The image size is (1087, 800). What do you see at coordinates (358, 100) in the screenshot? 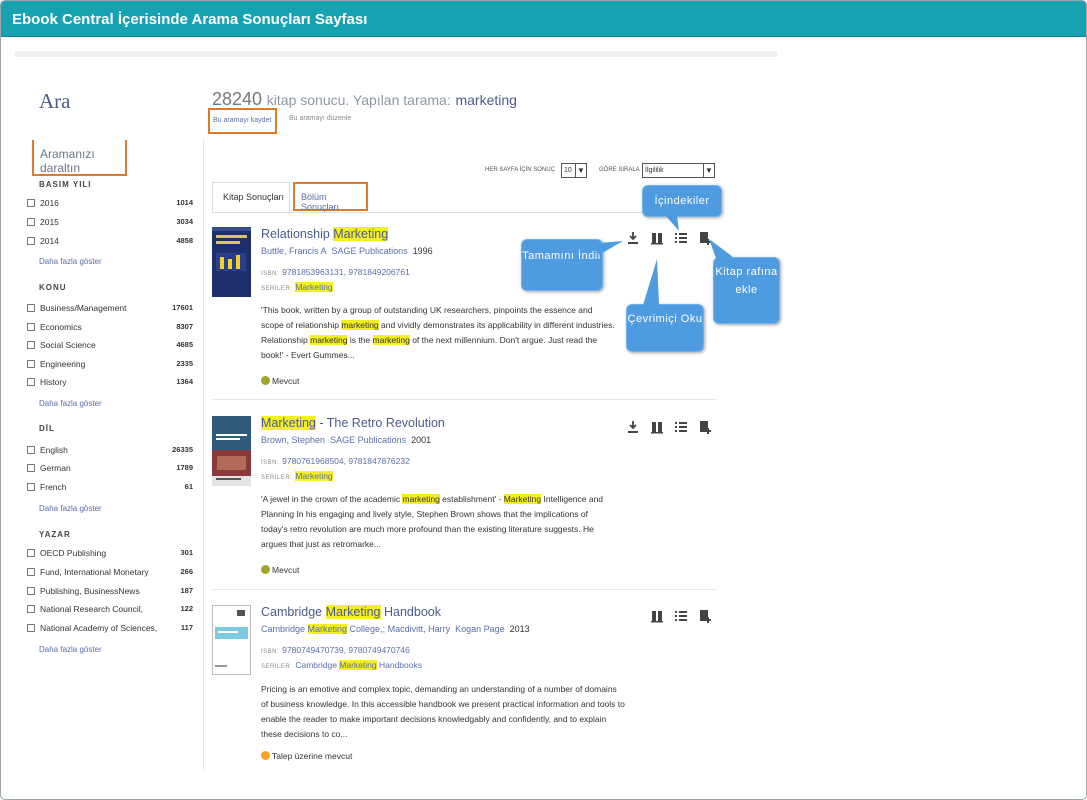
I see `results-summary-text: kitap sonucu. Yapılan tarama:` at bounding box center [358, 100].